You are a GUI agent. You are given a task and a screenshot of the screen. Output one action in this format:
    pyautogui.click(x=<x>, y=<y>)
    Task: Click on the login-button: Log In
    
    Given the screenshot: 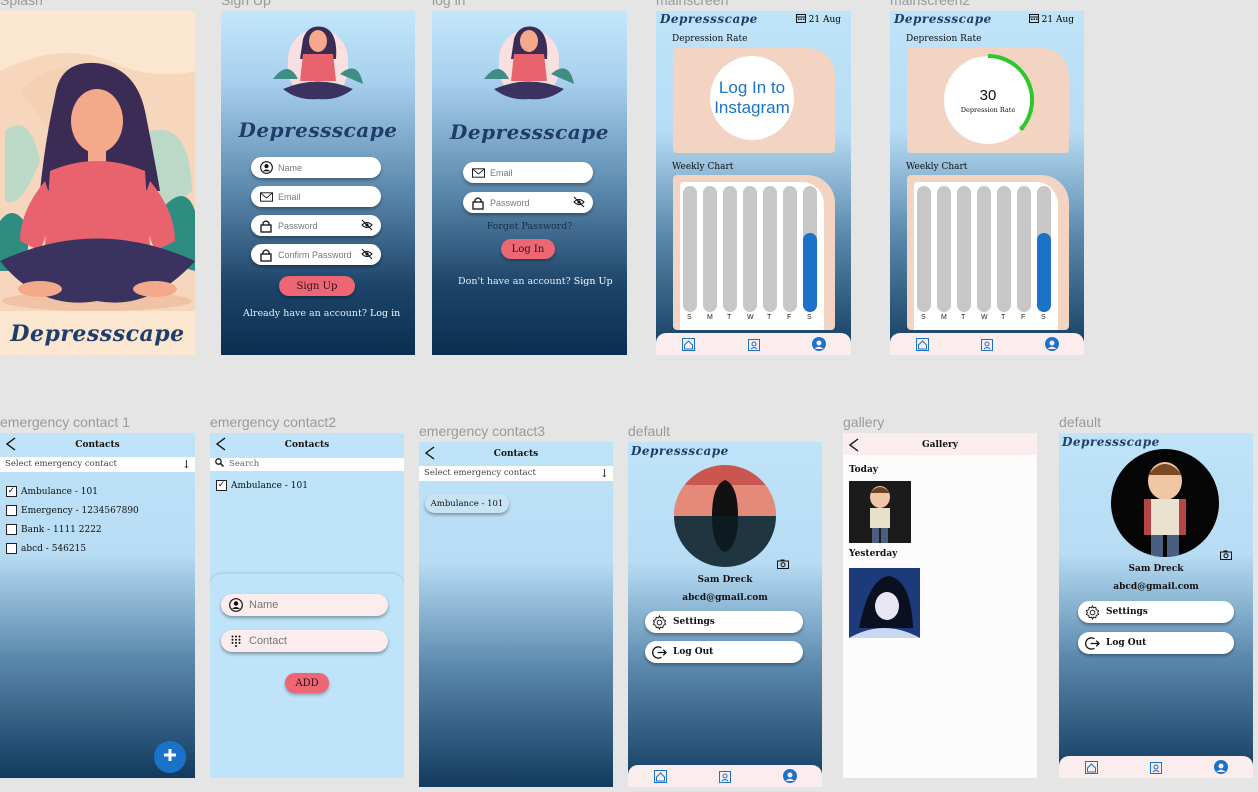 What is the action you would take?
    pyautogui.click(x=528, y=249)
    